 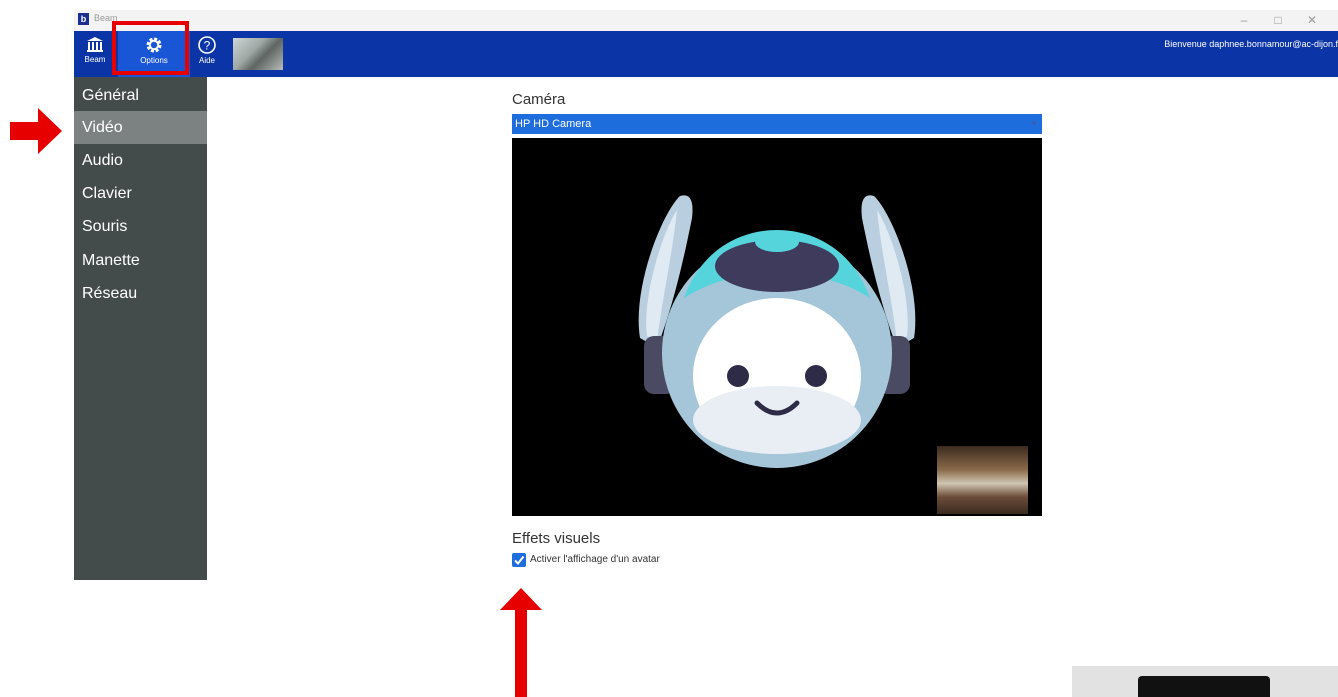 What do you see at coordinates (1244, 20) in the screenshot?
I see `minimize-icon: –` at bounding box center [1244, 20].